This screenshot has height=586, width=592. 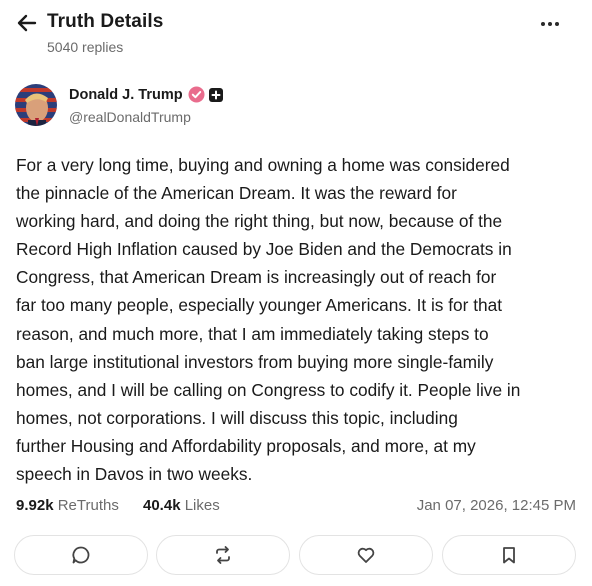 What do you see at coordinates (88, 505) in the screenshot?
I see `retruths-label: ReTruths` at bounding box center [88, 505].